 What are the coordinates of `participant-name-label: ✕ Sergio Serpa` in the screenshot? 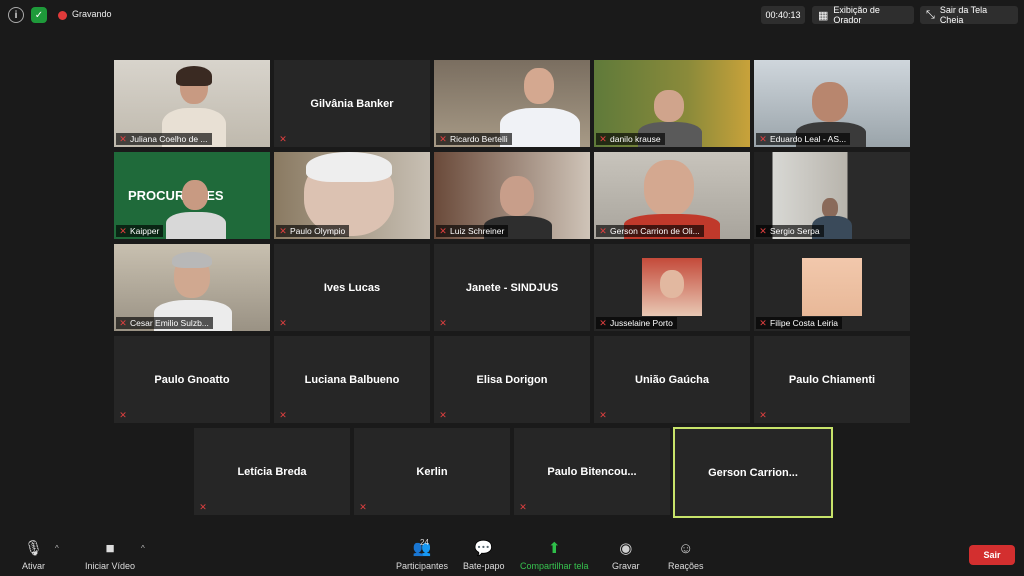 It's located at (790, 231).